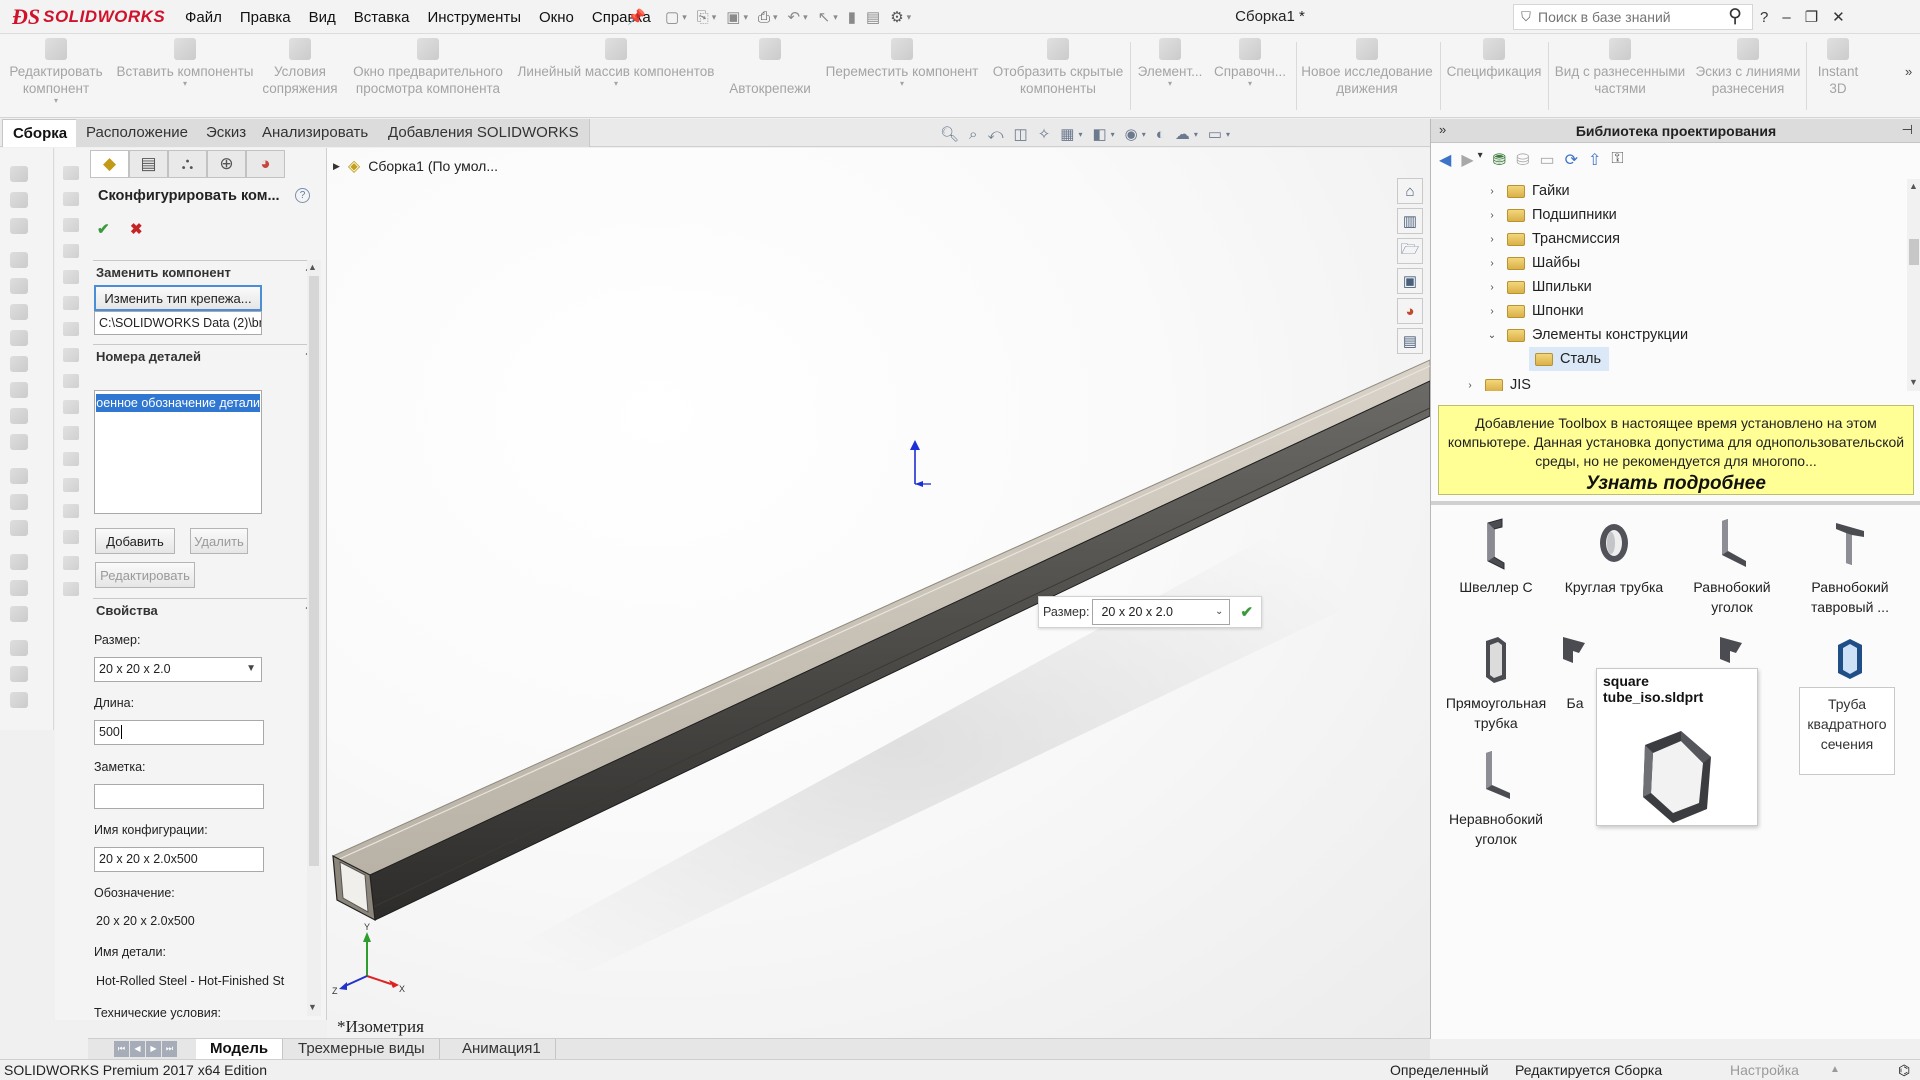  What do you see at coordinates (1764, 1070) in the screenshot?
I see `status-settings: Настройка` at bounding box center [1764, 1070].